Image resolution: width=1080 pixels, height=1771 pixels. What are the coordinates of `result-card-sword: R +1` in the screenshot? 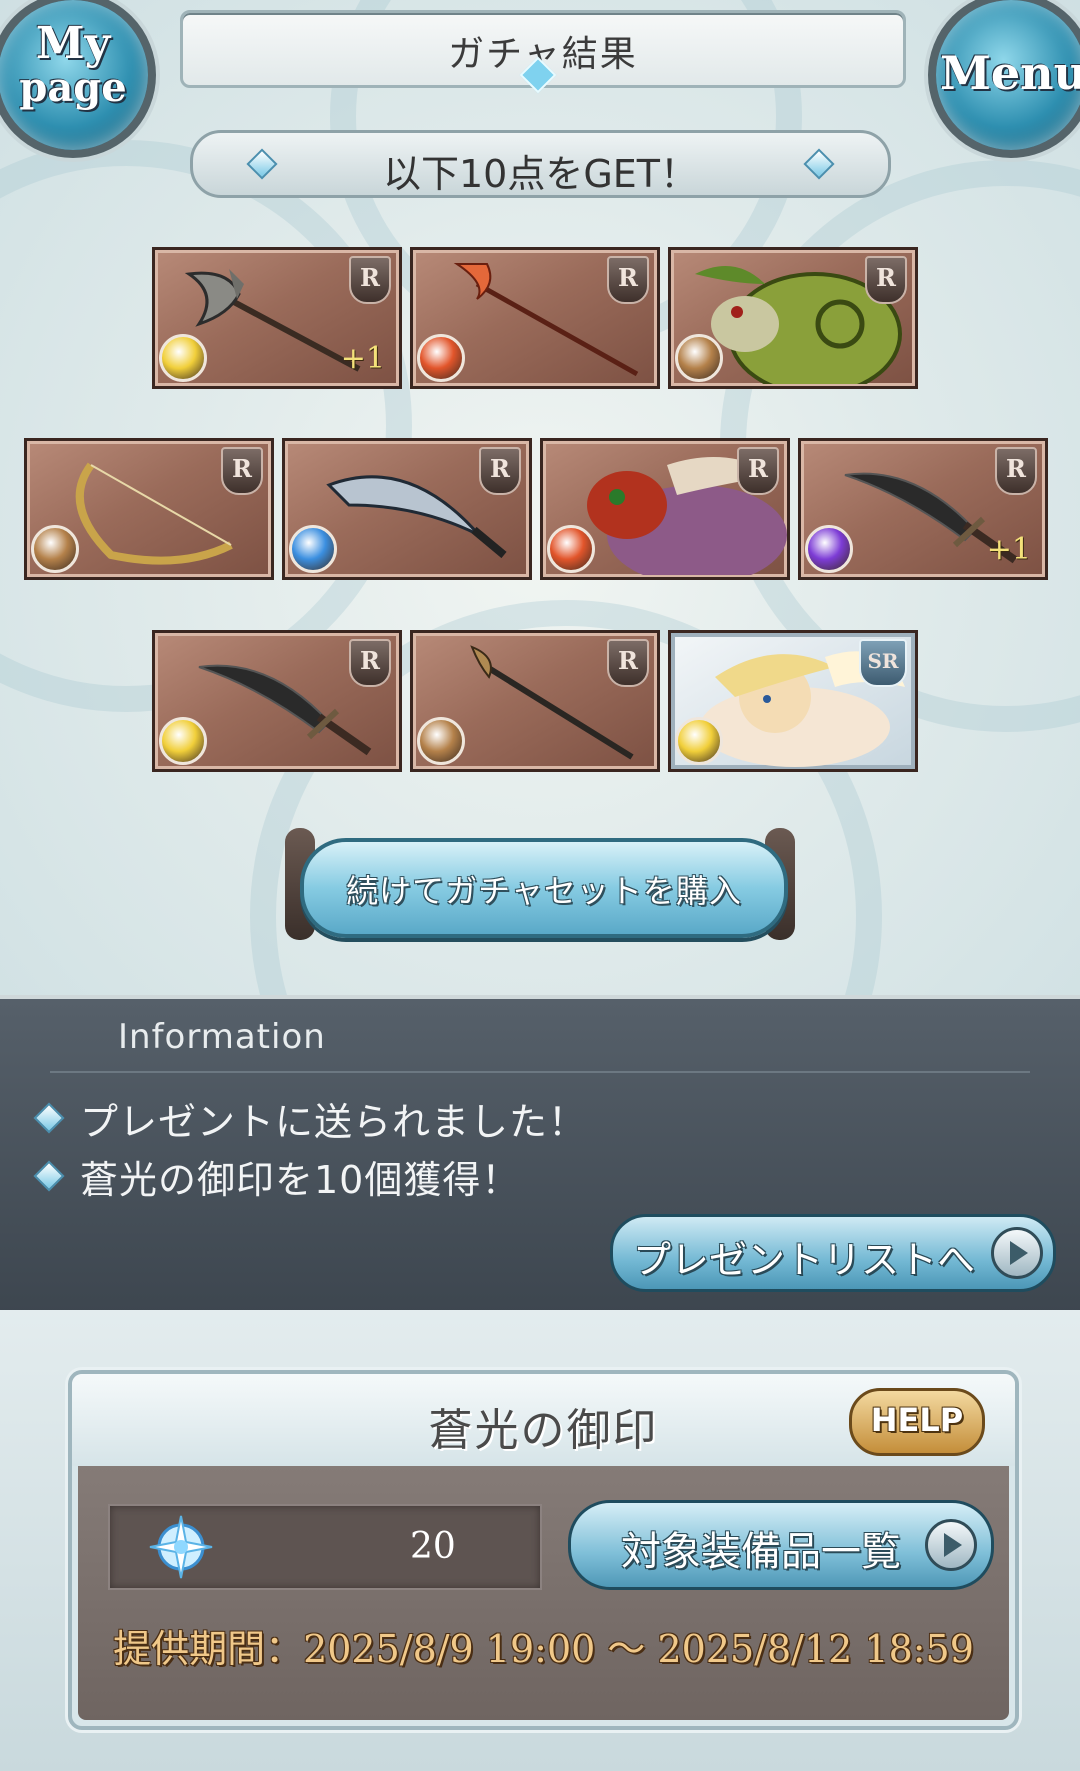 It's located at (923, 509).